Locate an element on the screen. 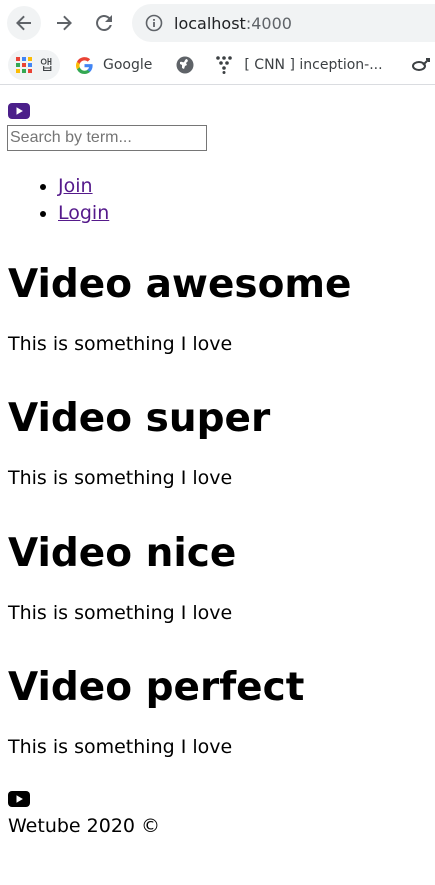 The width and height of the screenshot is (435, 885). join-link: Join is located at coordinates (75, 186).